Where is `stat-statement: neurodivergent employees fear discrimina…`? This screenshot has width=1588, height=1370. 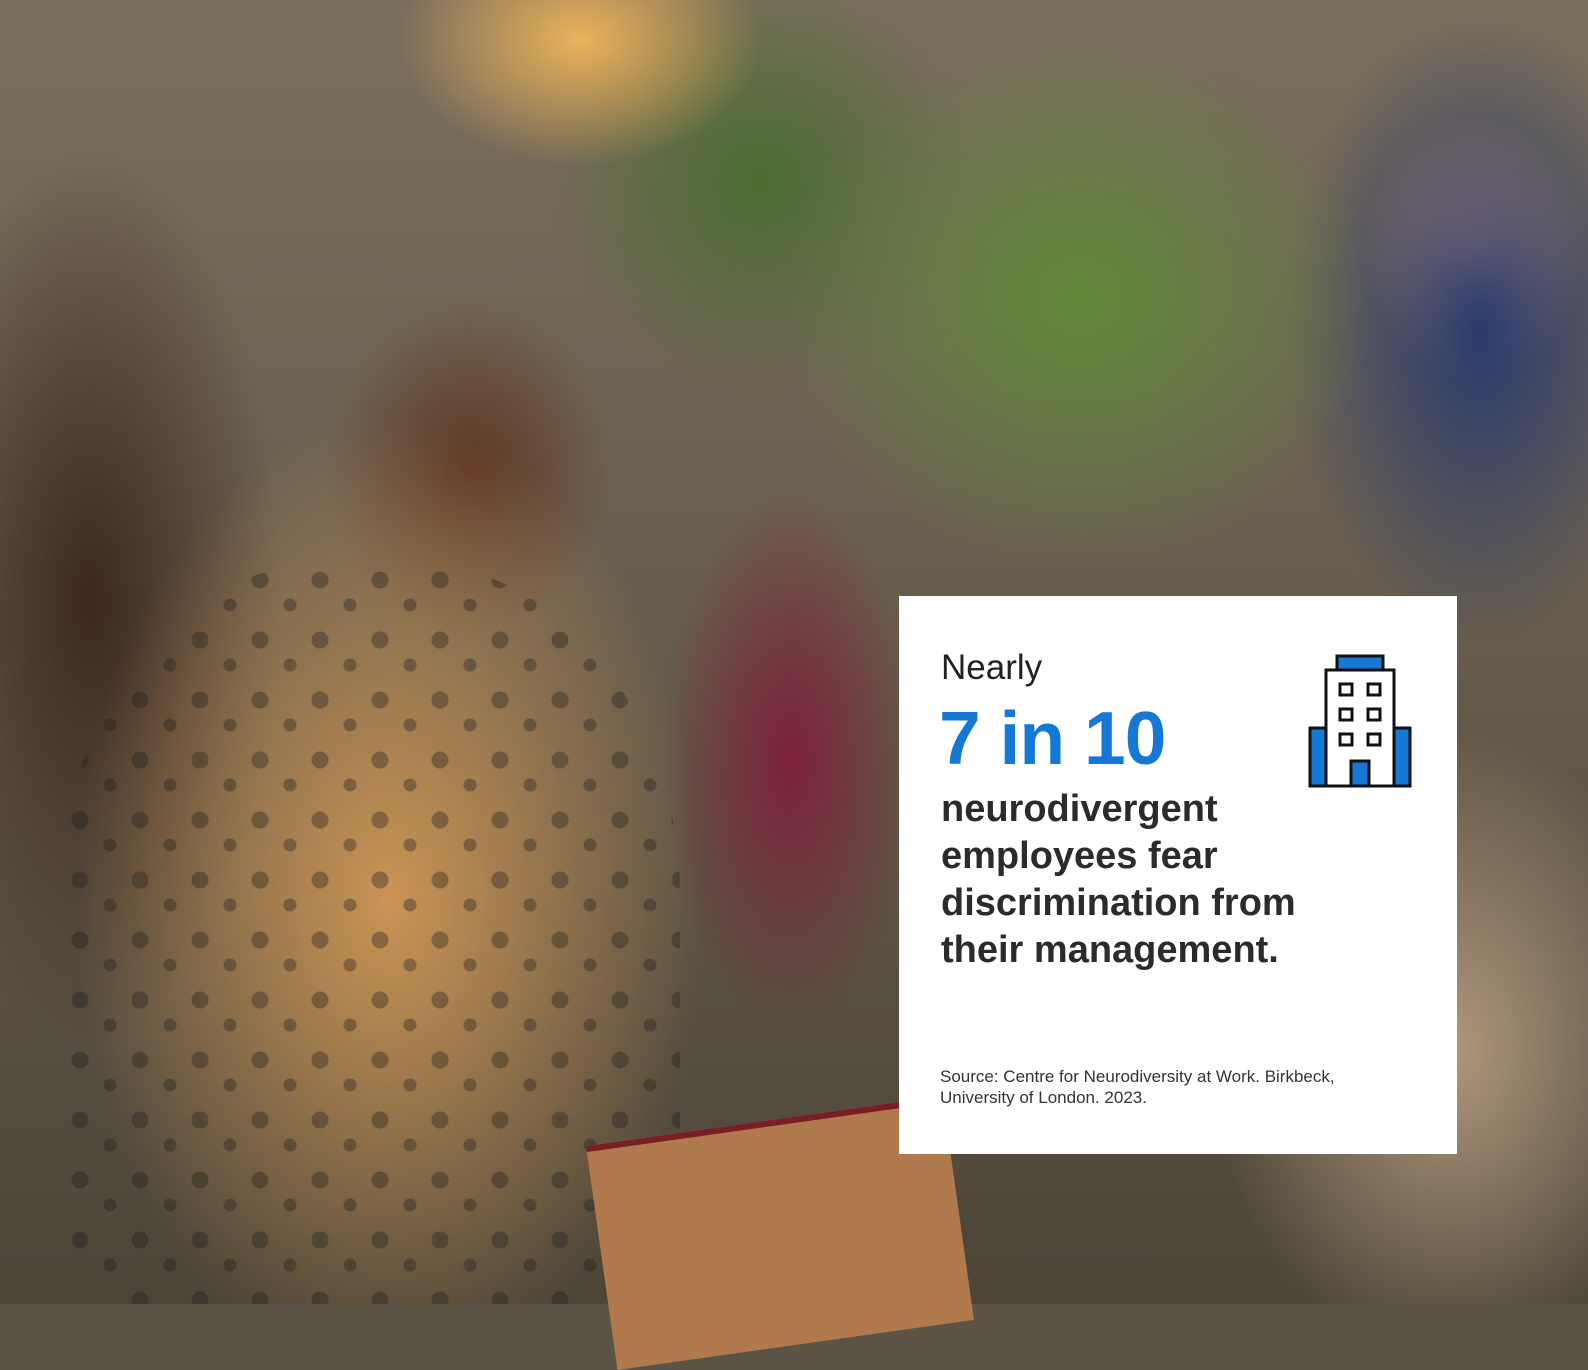
stat-statement: neurodivergent employees fear discrimina… is located at coordinates (1118, 879).